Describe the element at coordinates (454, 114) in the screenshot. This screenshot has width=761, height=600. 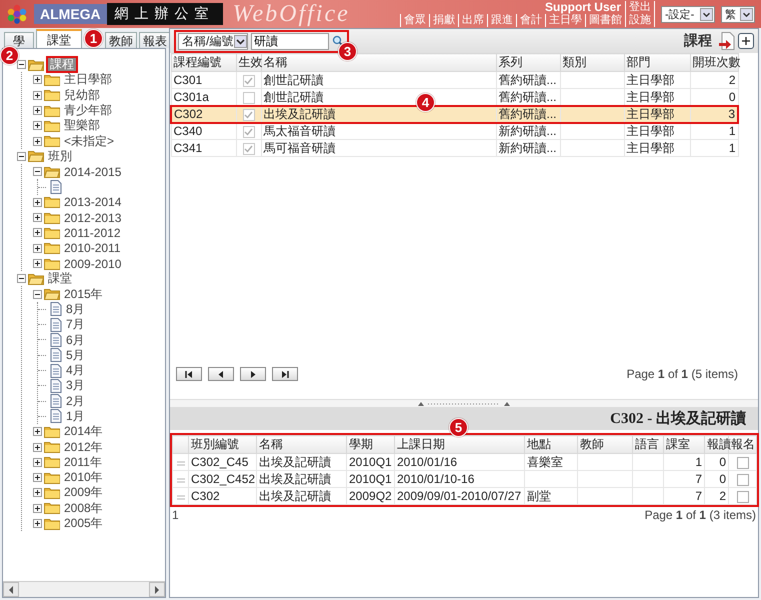
I see `table-row: C302 出埃及記研讀 舊約研讀... 主日學部 3` at that location.